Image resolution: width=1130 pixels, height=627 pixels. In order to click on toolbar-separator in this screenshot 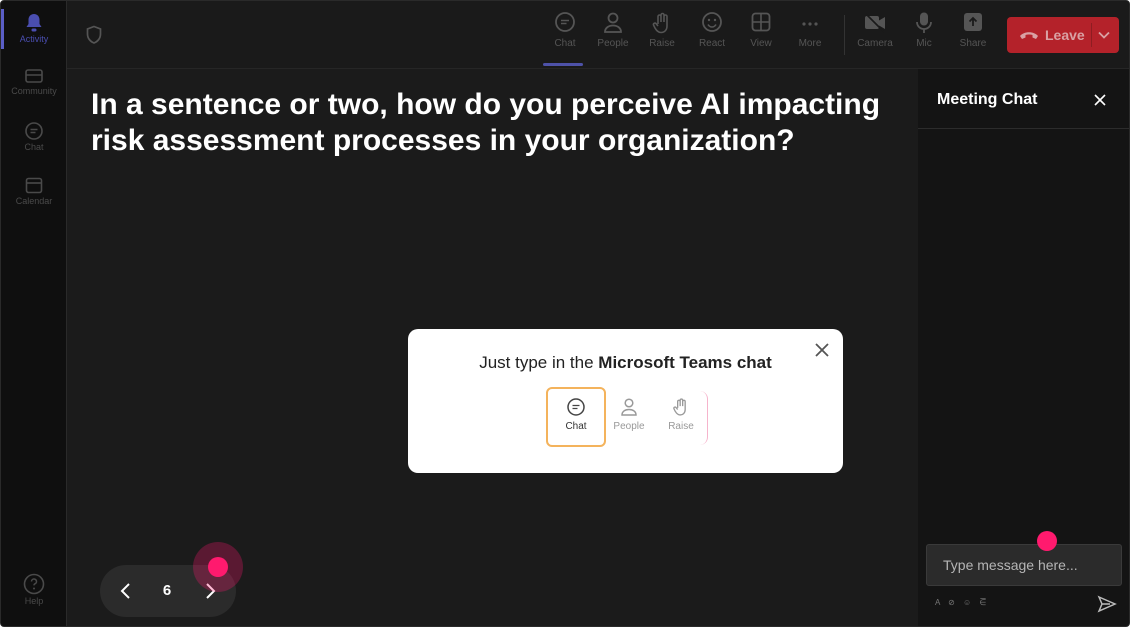, I will do `click(844, 35)`.